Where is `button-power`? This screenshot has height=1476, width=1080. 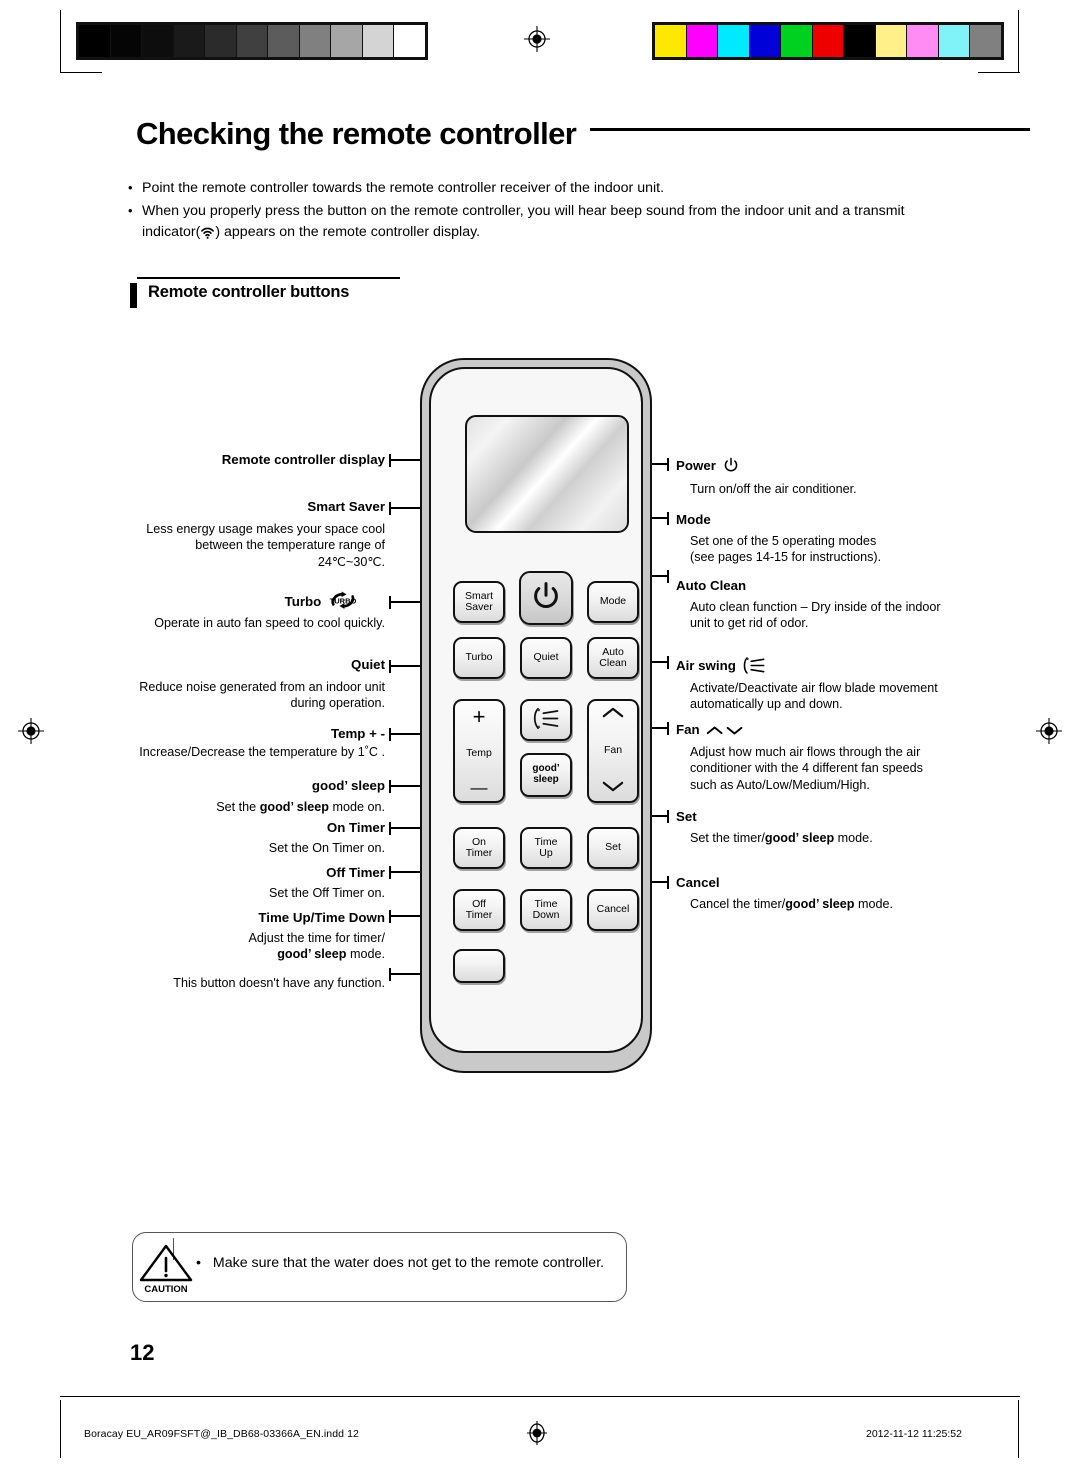
button-power is located at coordinates (546, 598).